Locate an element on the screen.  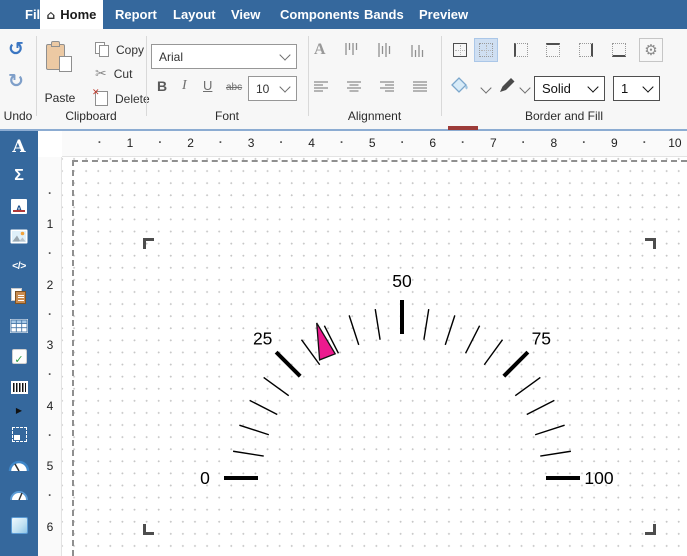
selection-corner-bottom-left is located at coordinates (148, 529).